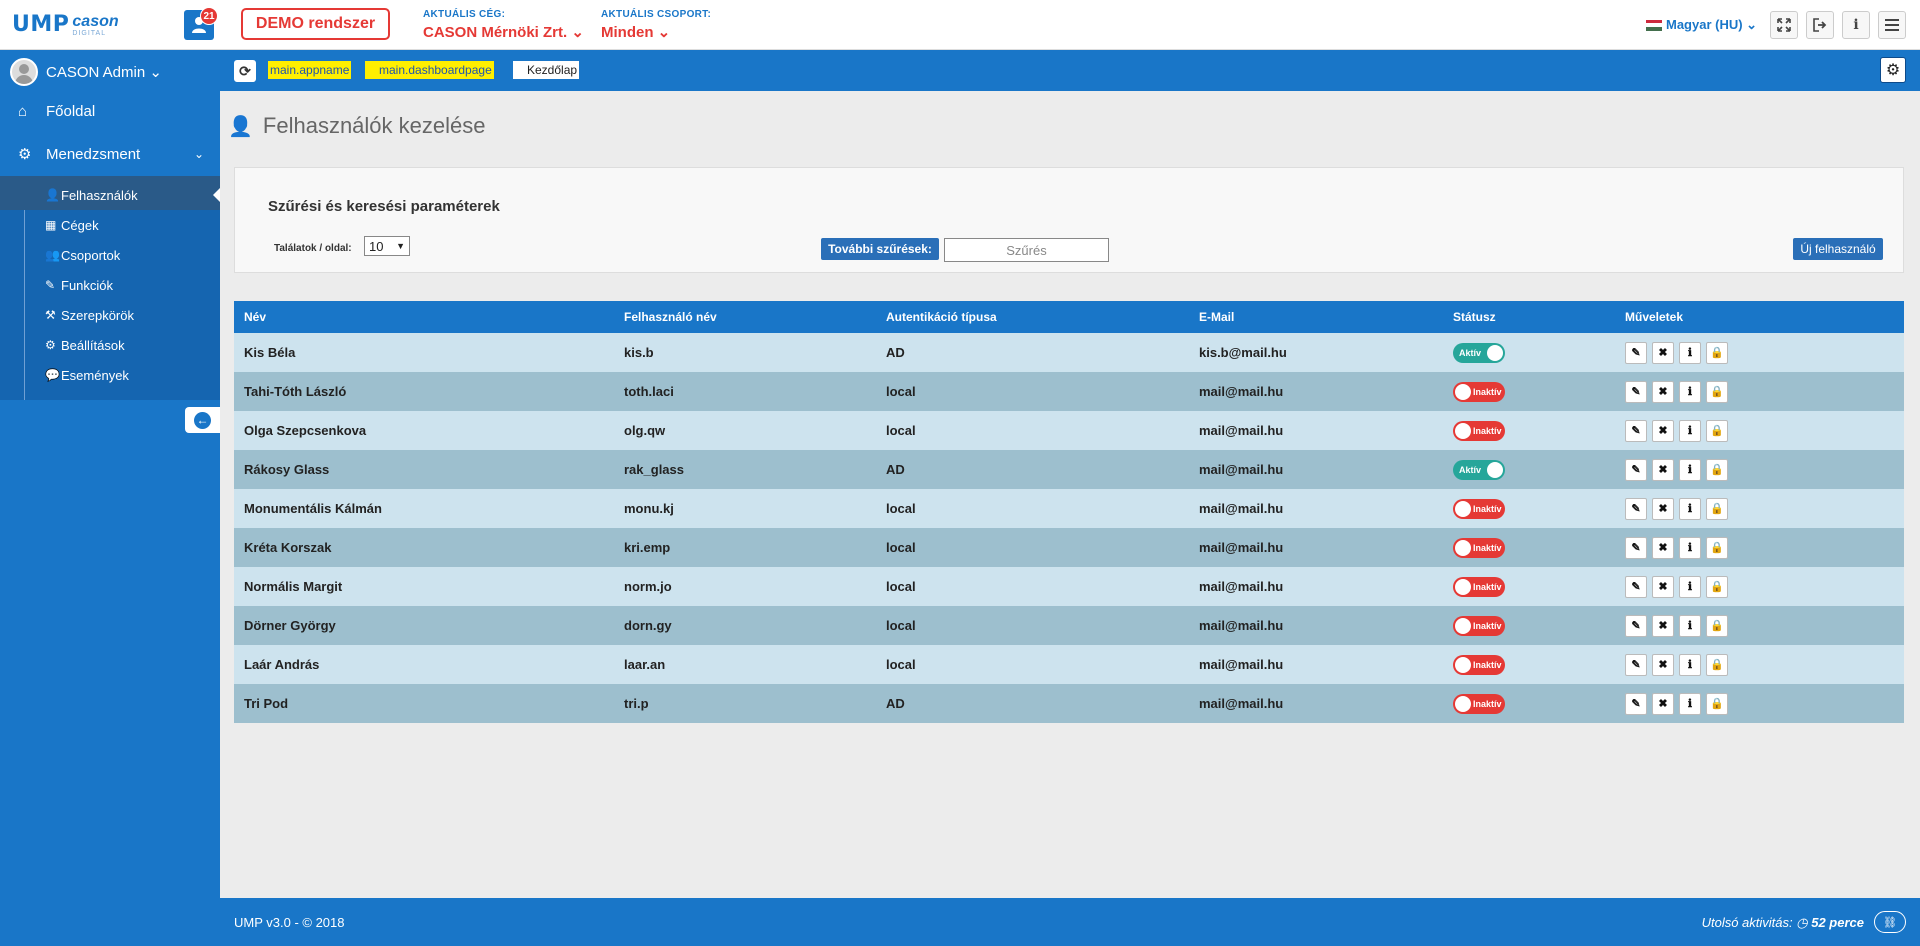  Describe the element at coordinates (649, 391) in the screenshot. I see `cell-username: toth.laci` at that location.